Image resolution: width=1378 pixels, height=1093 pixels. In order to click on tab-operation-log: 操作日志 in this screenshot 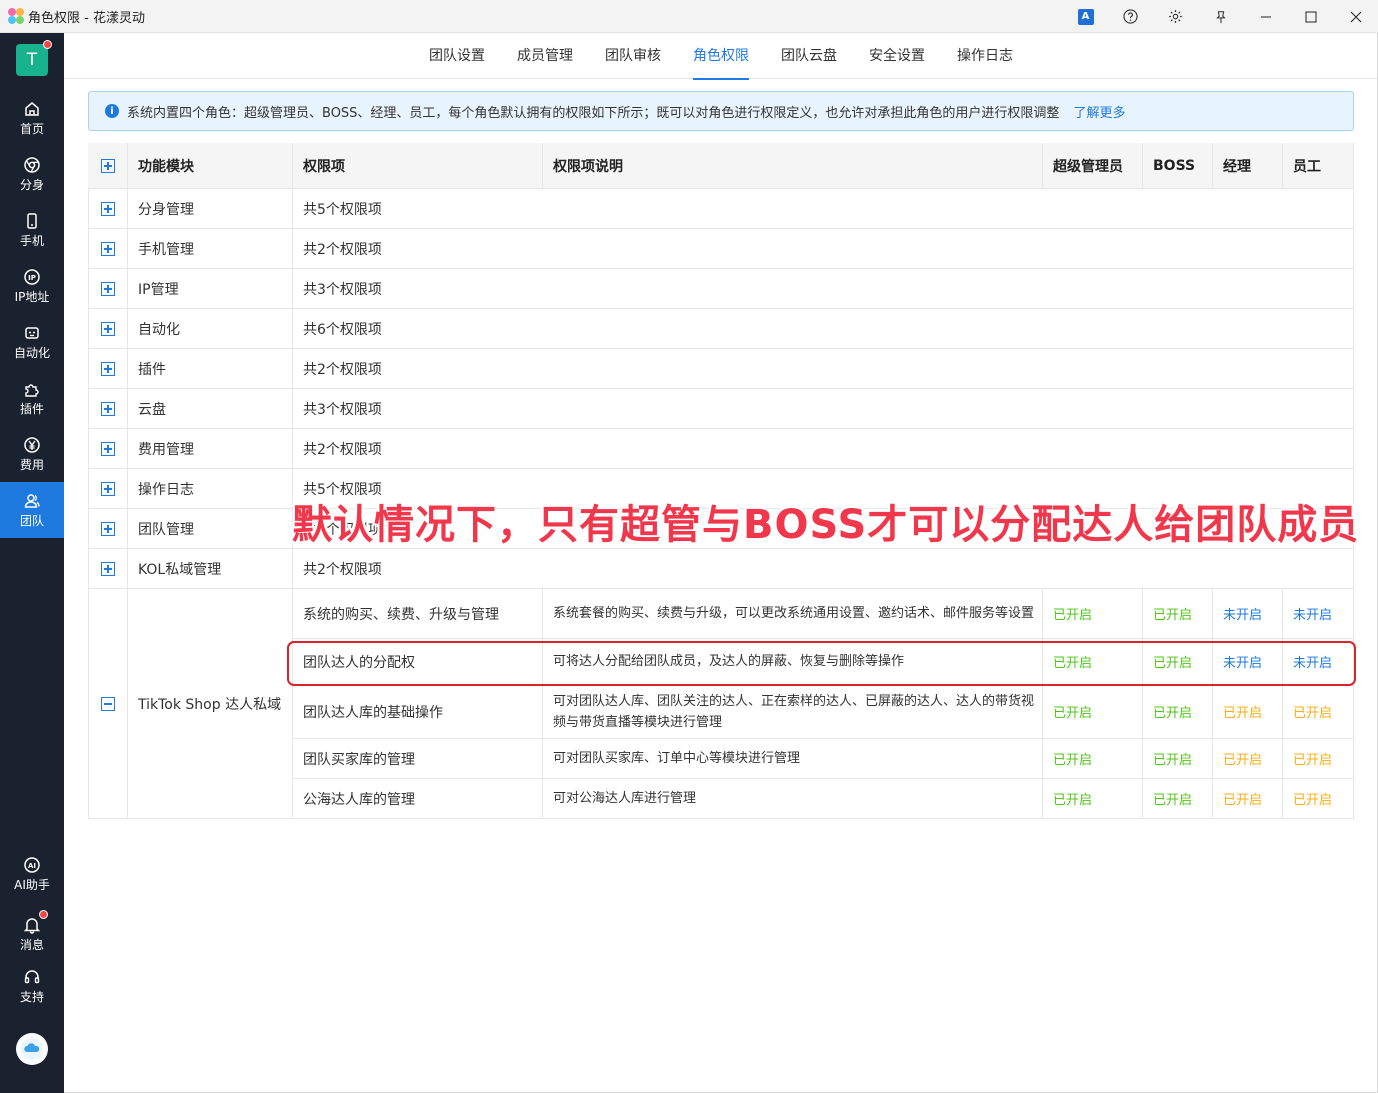, I will do `click(985, 56)`.